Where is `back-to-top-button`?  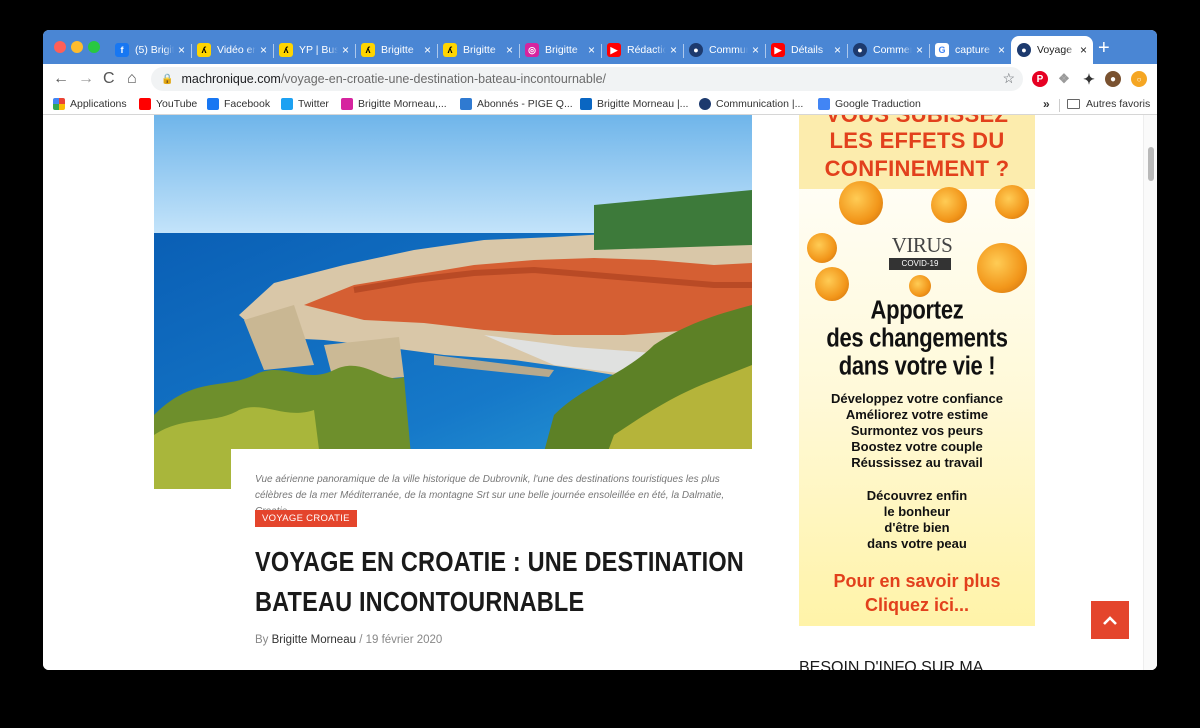 back-to-top-button is located at coordinates (1110, 620).